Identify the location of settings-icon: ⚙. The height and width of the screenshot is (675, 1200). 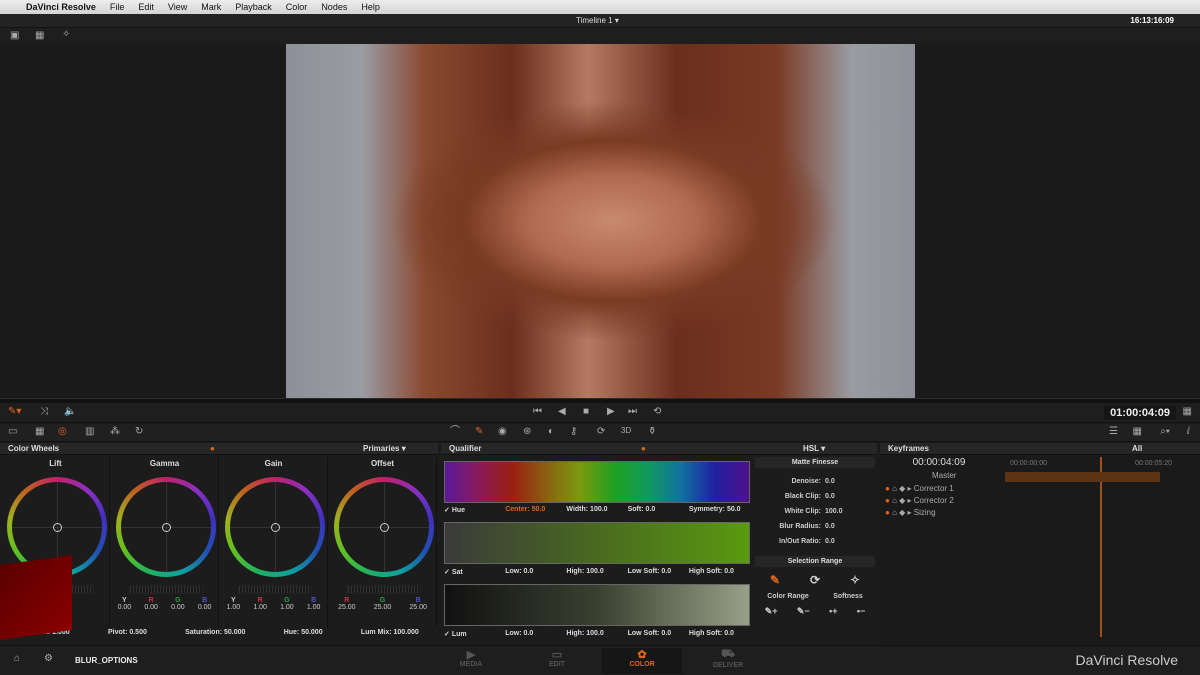
(48, 659).